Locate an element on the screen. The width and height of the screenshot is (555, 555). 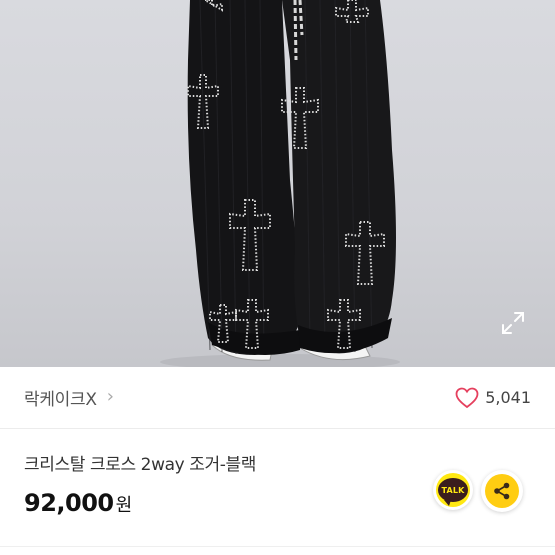
share-button is located at coordinates (502, 491).